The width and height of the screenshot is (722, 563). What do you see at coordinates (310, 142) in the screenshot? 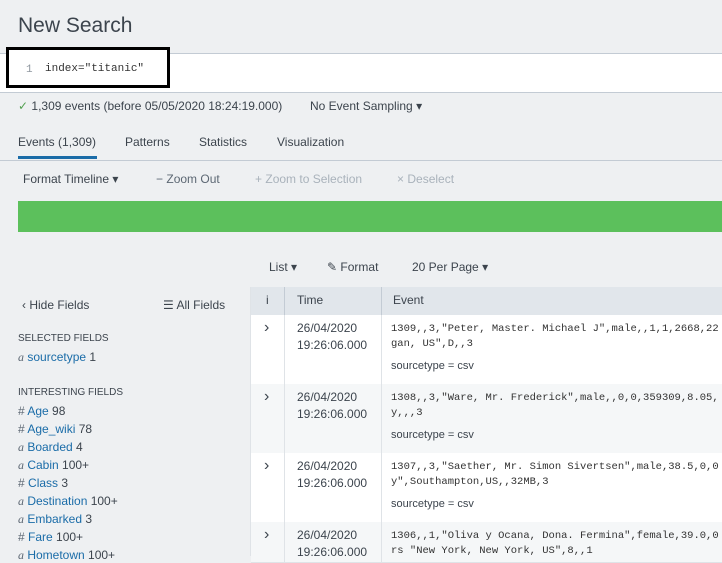
I see `tab-visualization: Visualization` at bounding box center [310, 142].